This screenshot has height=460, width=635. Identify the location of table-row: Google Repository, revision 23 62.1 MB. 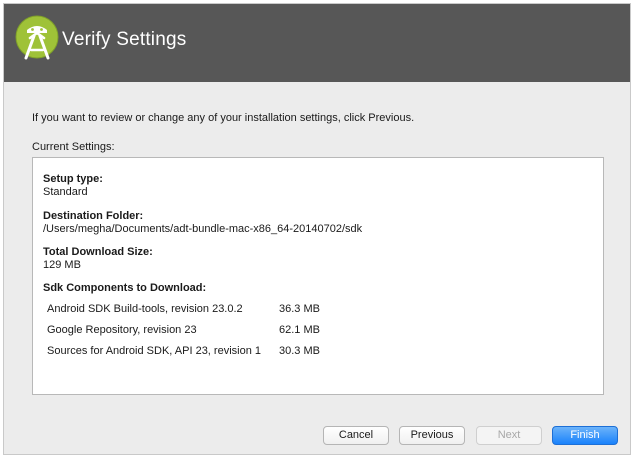
(203, 329).